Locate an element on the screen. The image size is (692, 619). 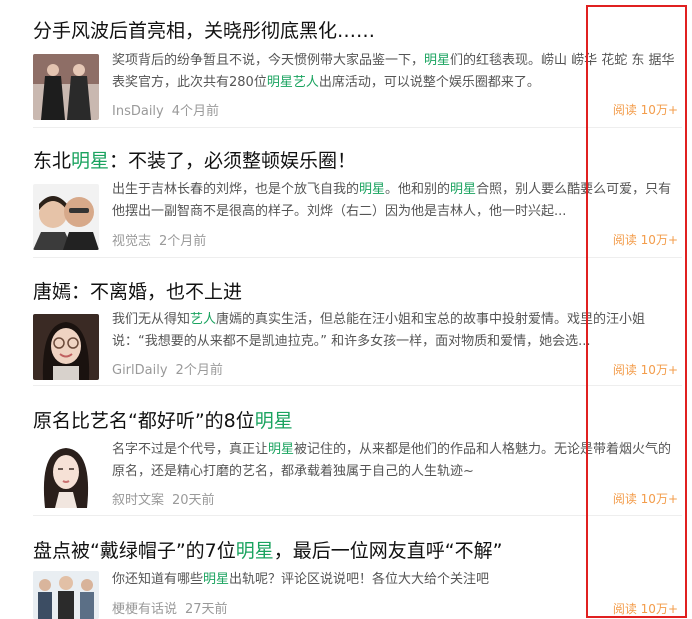
illustration-woman is located at coordinates (66, 475).